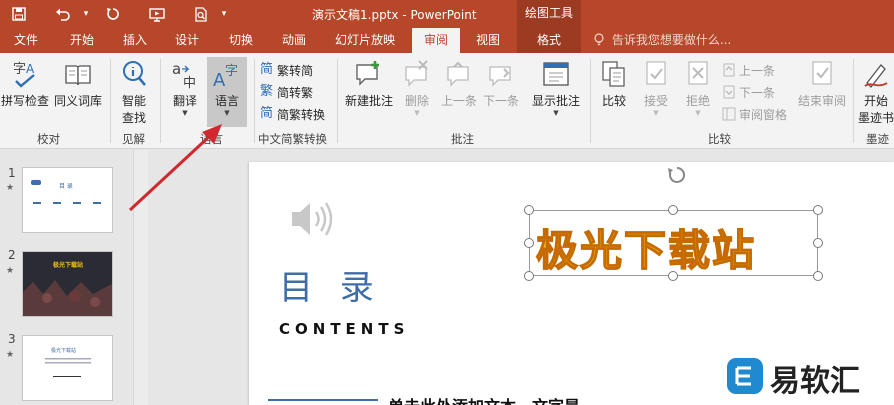 The image size is (894, 405). Describe the element at coordinates (501, 75) in the screenshot. I see `next-comment-icon` at that location.